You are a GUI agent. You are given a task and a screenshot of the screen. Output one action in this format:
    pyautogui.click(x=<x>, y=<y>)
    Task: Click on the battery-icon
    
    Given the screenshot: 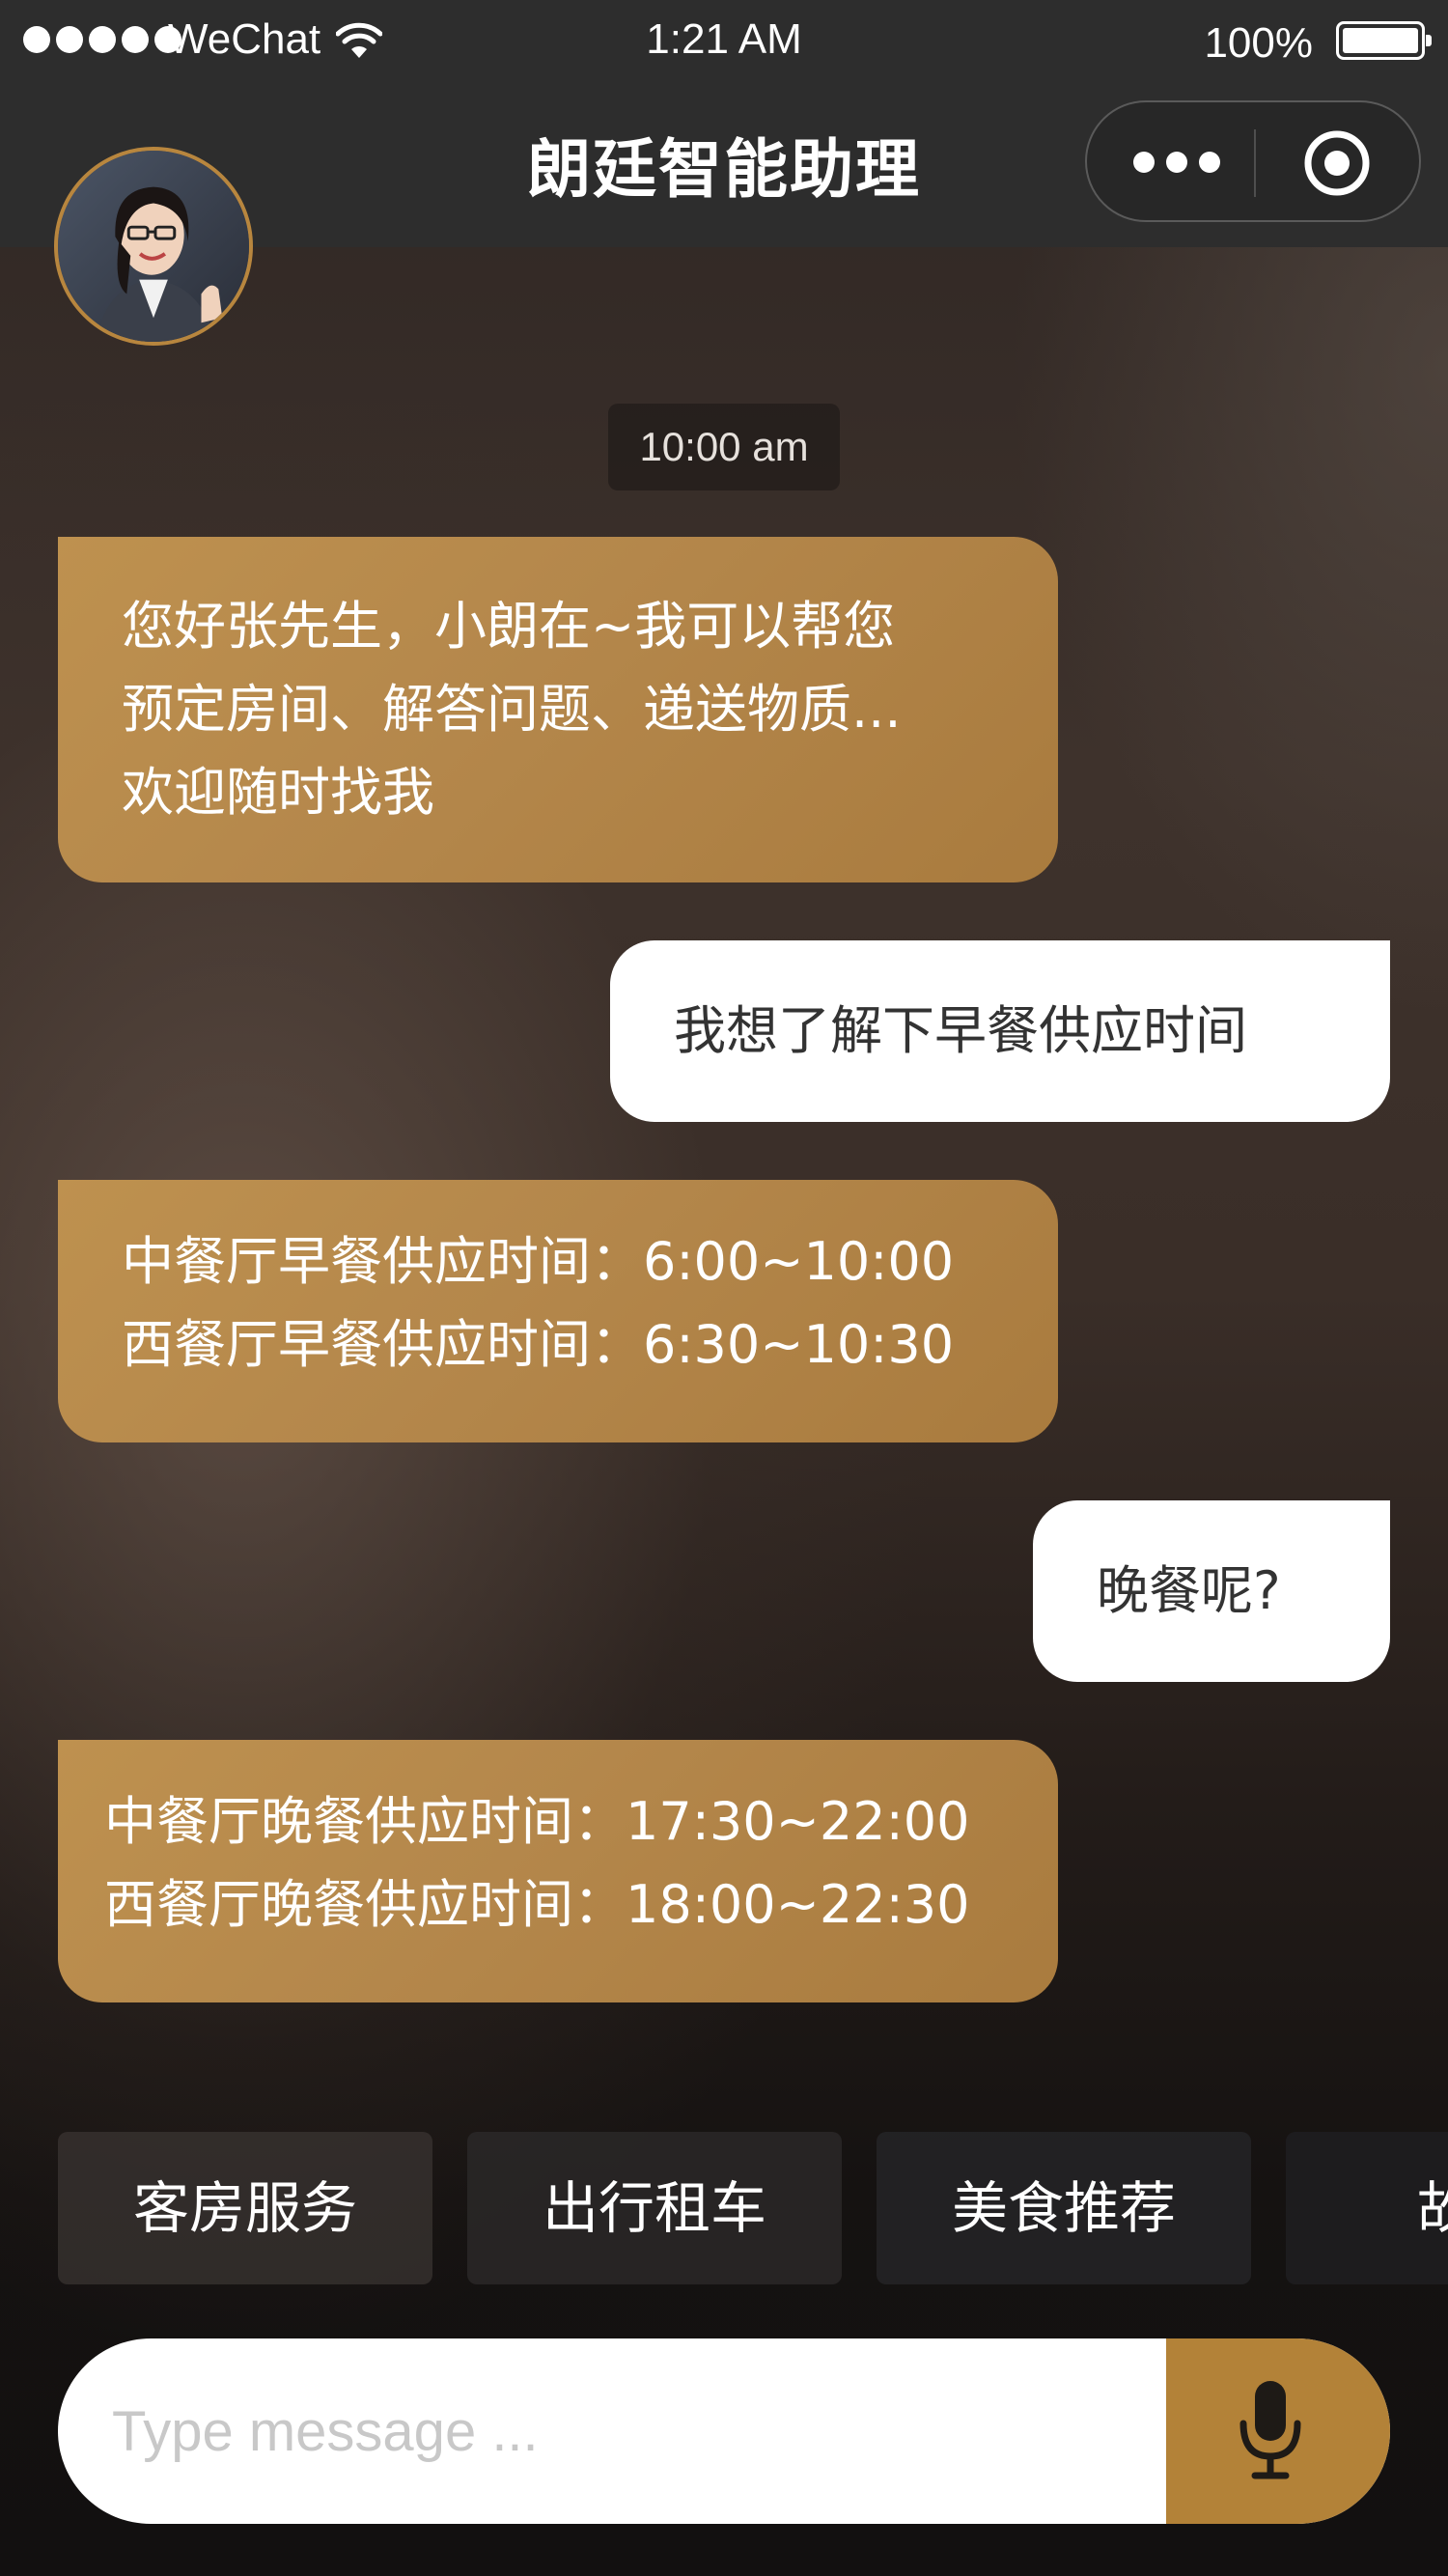 What is the action you would take?
    pyautogui.click(x=1384, y=41)
    